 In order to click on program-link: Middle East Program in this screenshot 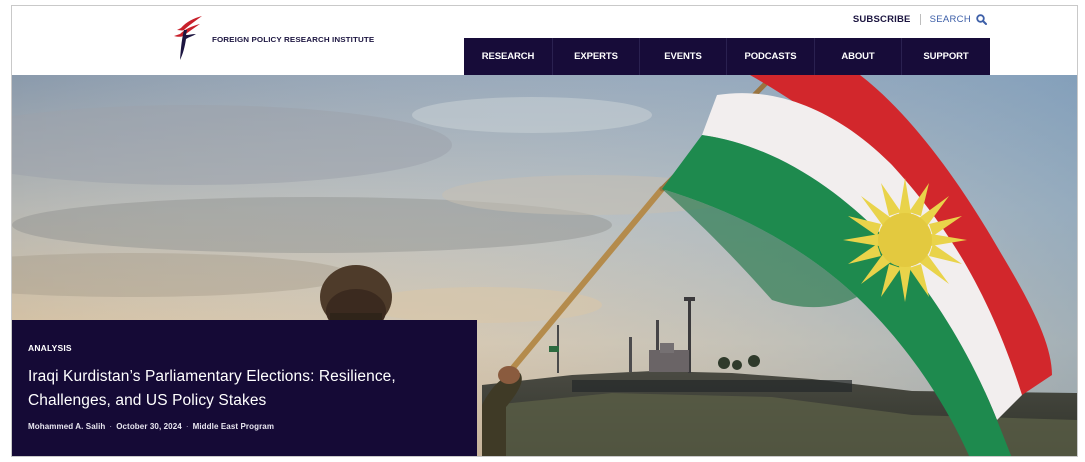, I will do `click(233, 426)`.